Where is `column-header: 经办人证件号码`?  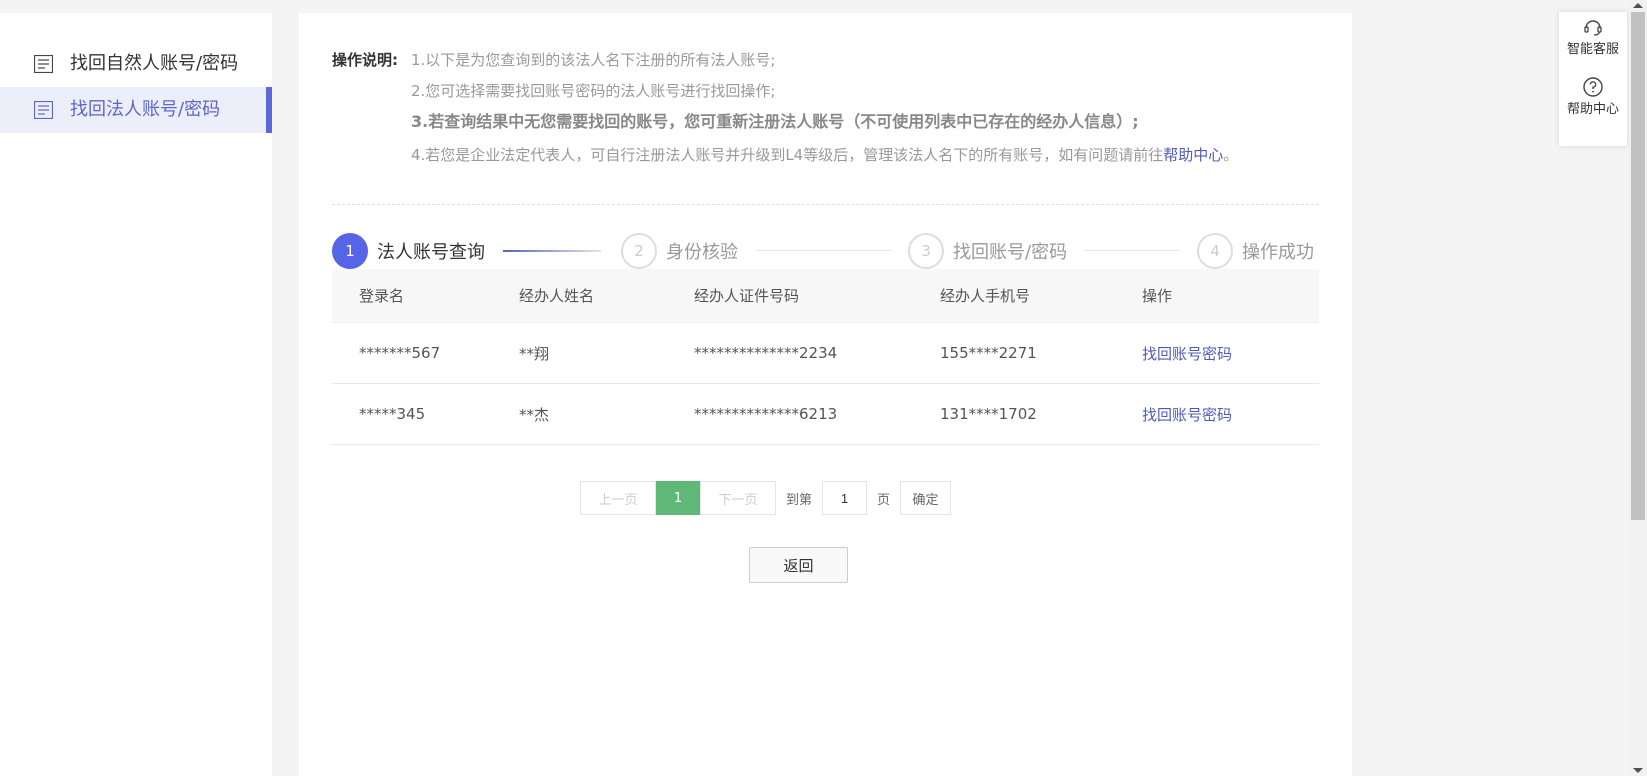 column-header: 经办人证件号码 is located at coordinates (747, 296).